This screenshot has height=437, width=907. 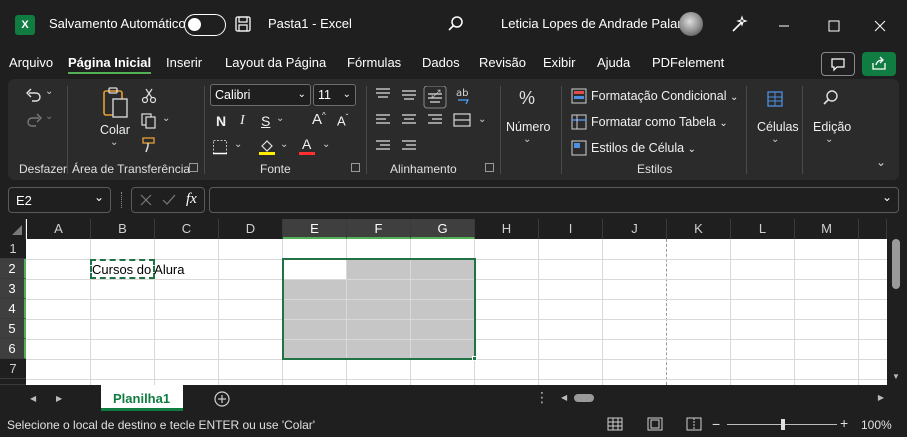 What do you see at coordinates (149, 96) in the screenshot?
I see `cut-icon` at bounding box center [149, 96].